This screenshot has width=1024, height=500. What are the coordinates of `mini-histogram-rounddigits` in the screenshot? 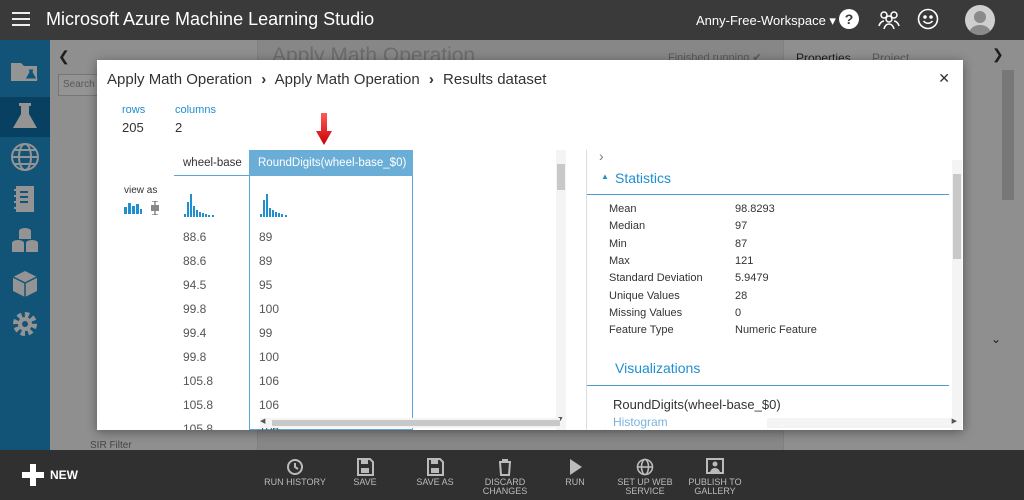 It's located at (273, 205).